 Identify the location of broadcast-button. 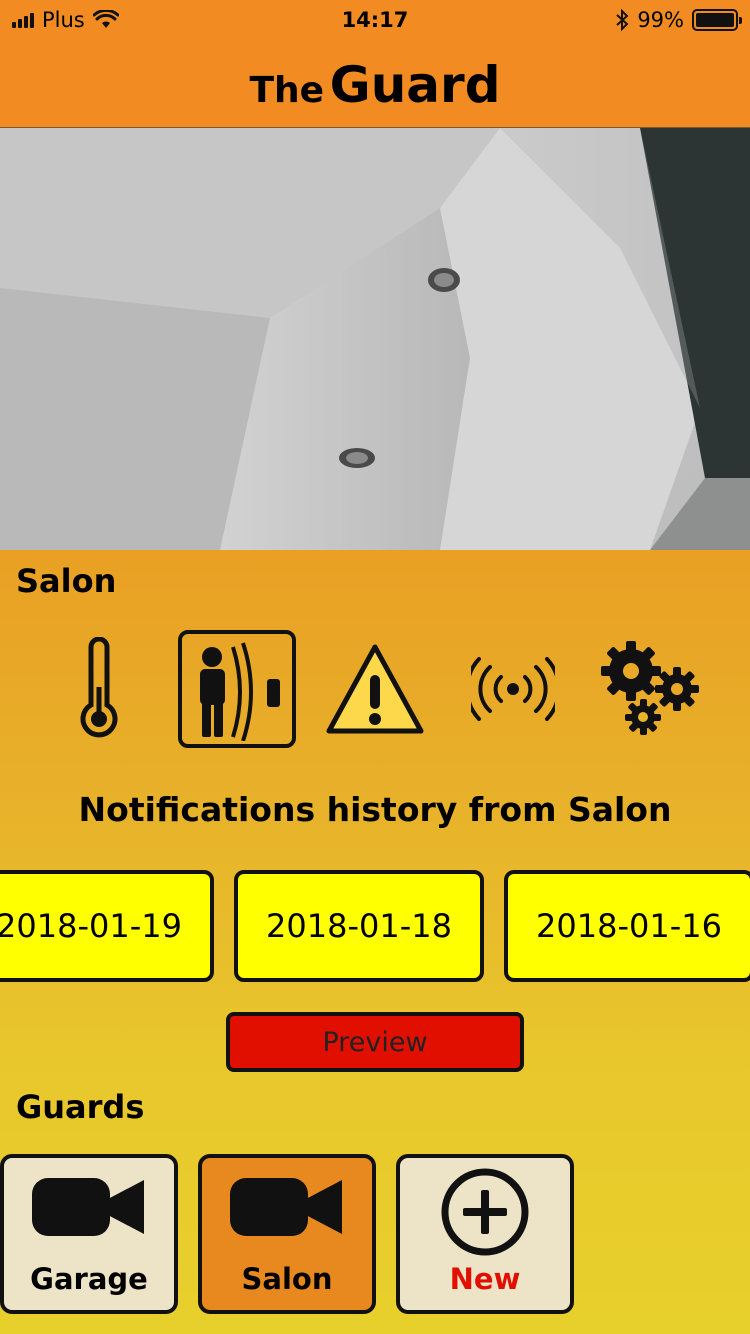
(513, 689).